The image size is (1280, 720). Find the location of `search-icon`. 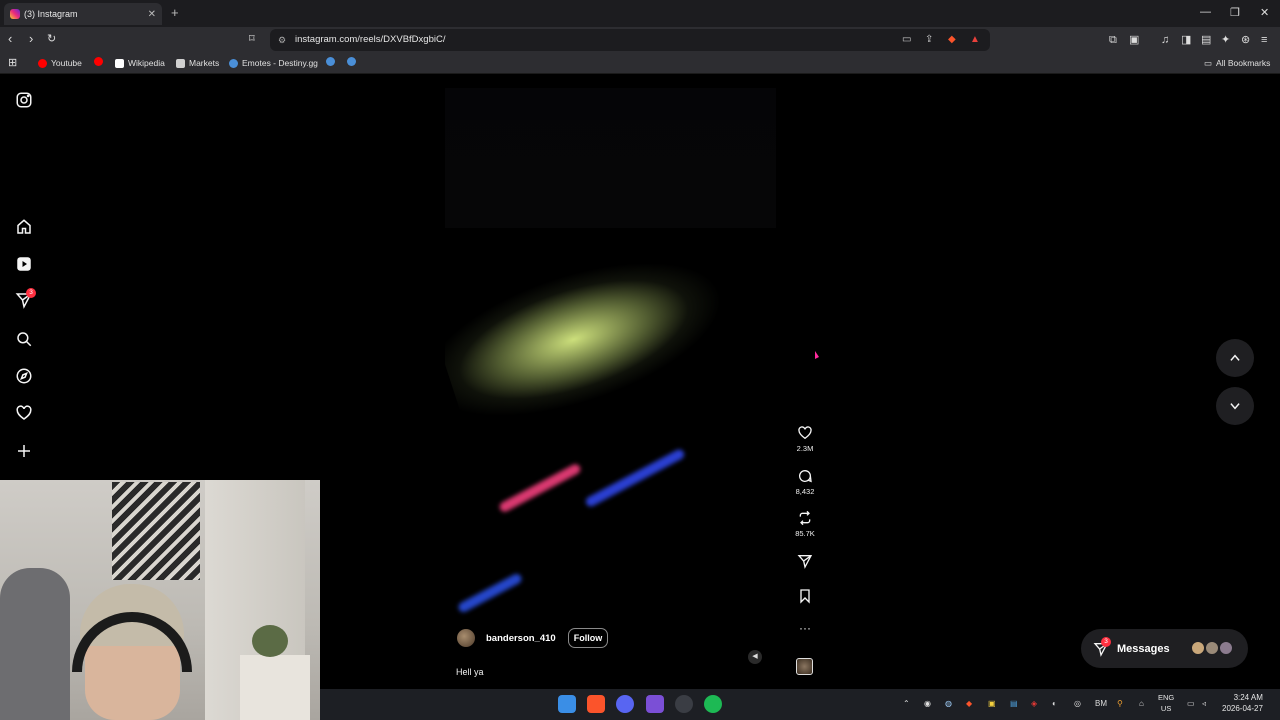

search-icon is located at coordinates (24, 339).